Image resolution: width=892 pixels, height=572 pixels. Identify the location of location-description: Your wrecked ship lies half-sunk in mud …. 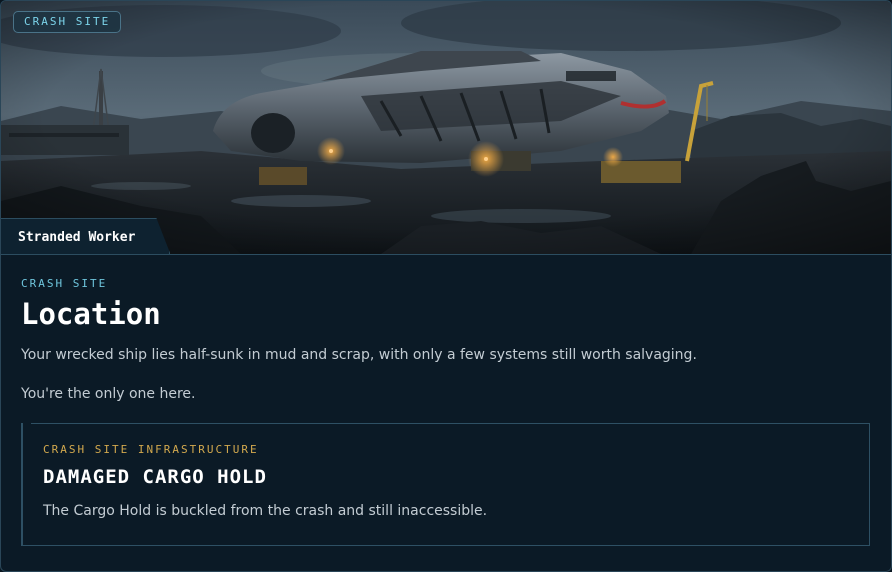
(359, 355).